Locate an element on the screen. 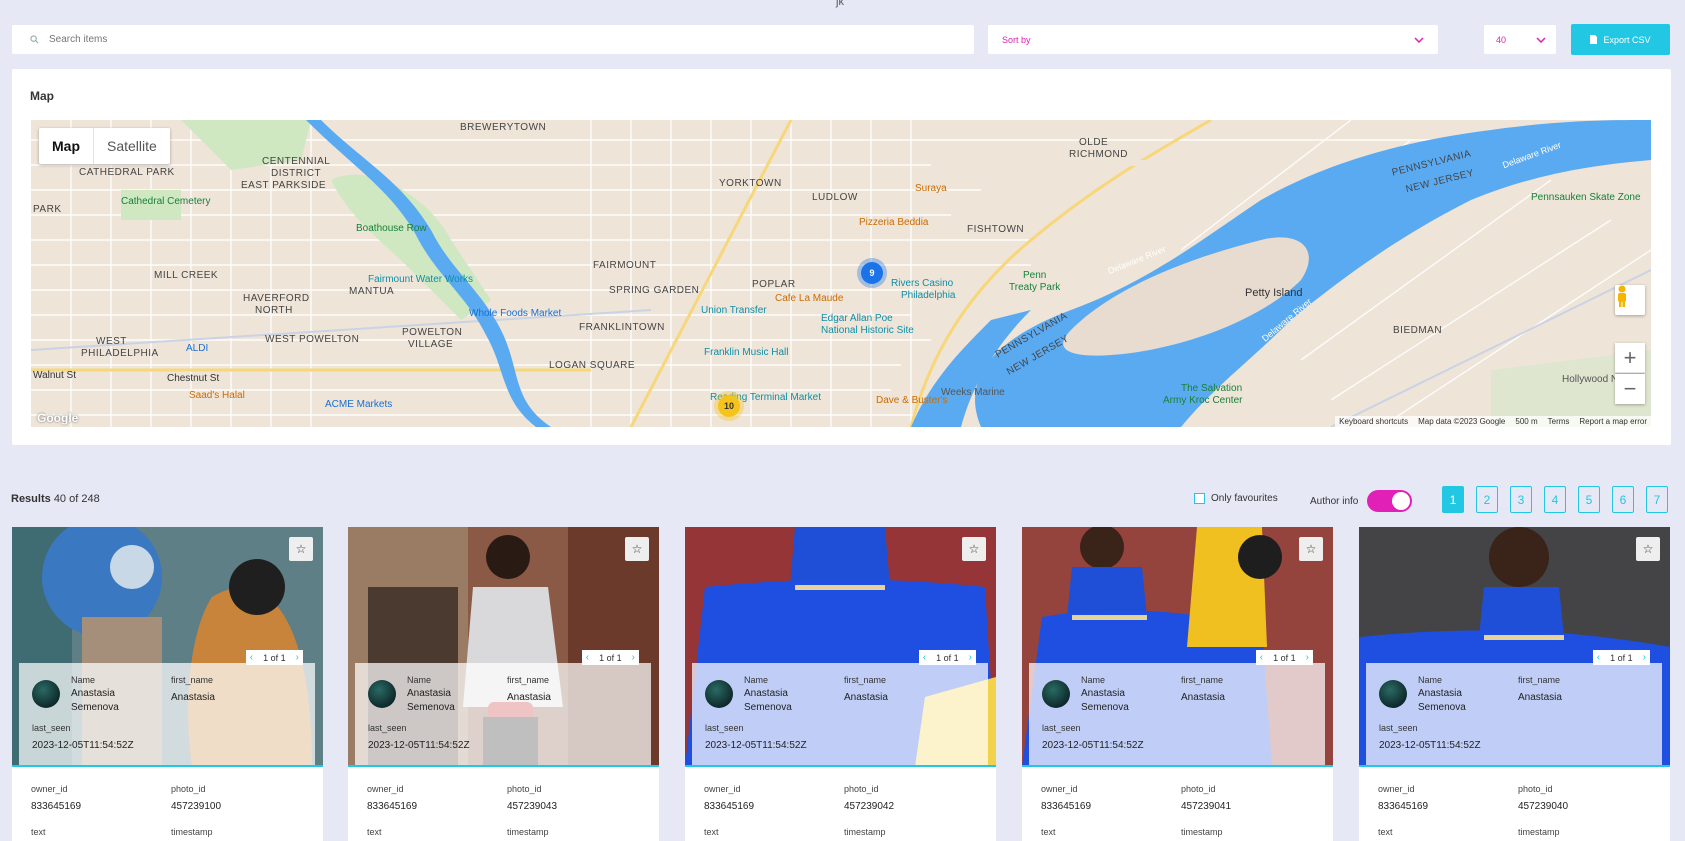 Image resolution: width=1685 pixels, height=841 pixels. text-label: text is located at coordinates (1385, 832).